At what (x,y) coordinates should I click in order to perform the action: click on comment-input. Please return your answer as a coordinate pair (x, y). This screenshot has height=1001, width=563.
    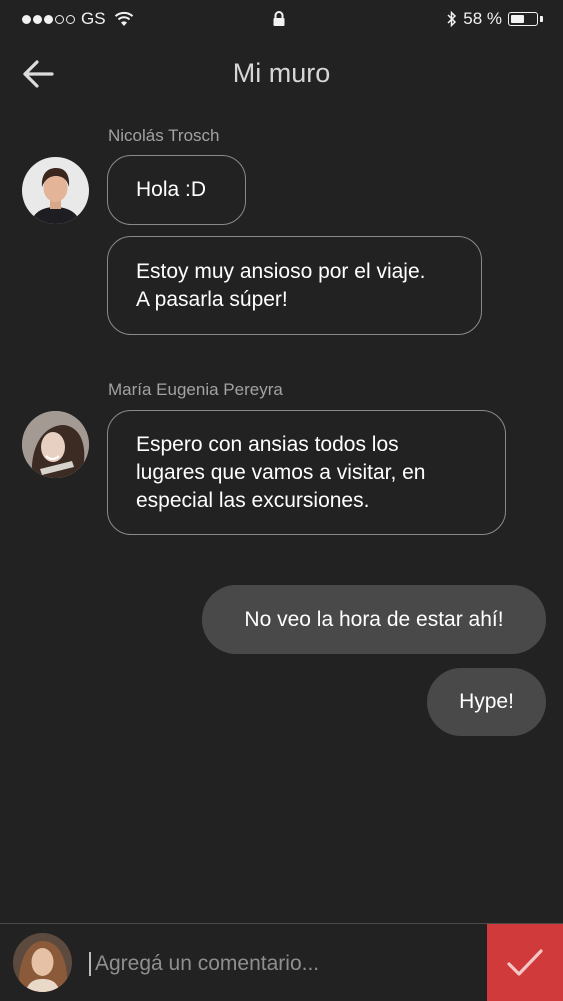
    Looking at the image, I should click on (285, 964).